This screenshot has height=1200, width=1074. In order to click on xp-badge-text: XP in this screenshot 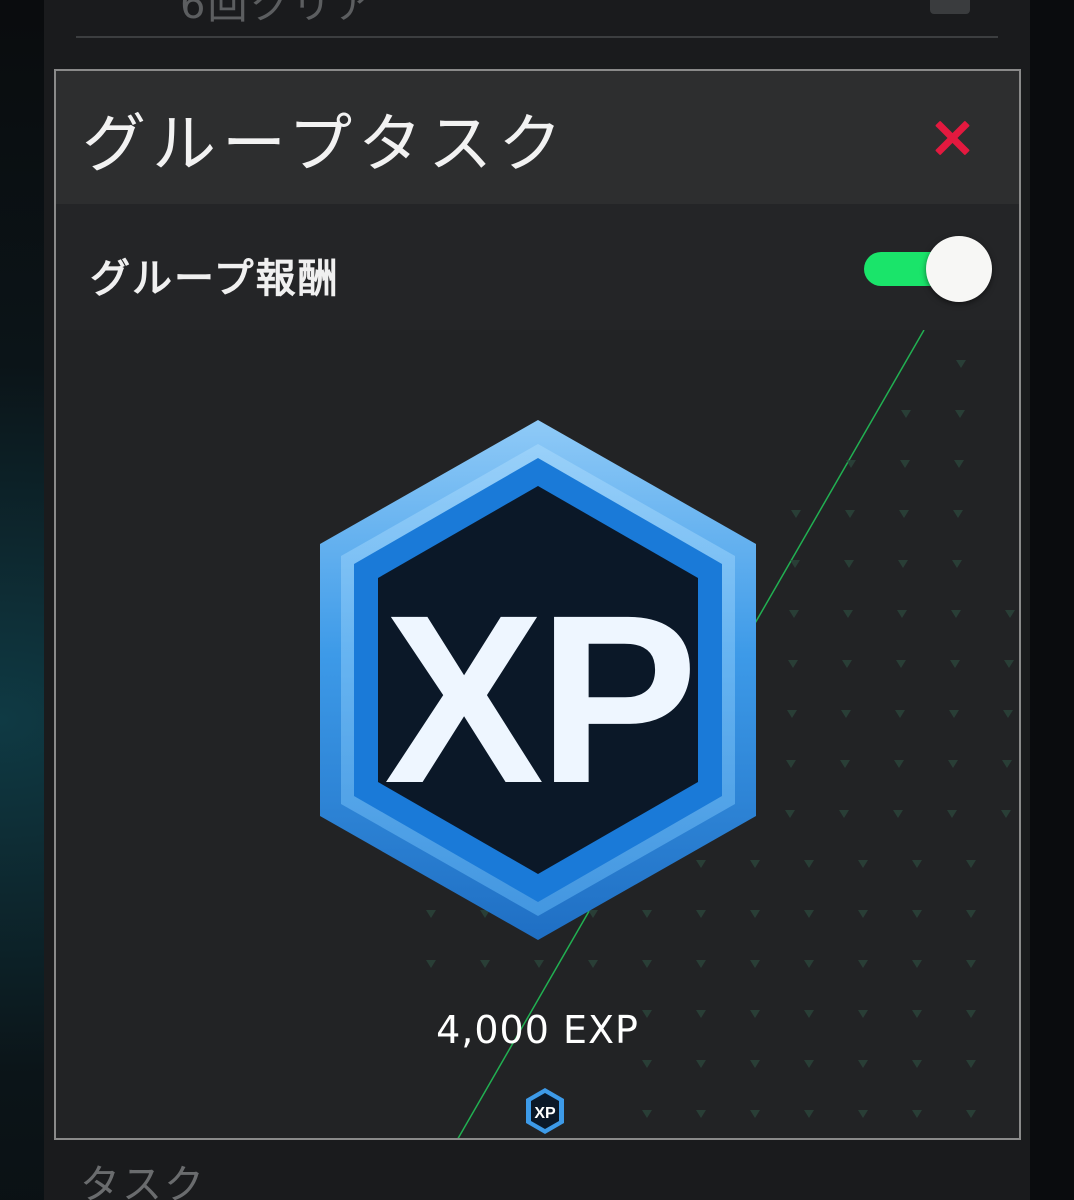, I will do `click(538, 699)`.